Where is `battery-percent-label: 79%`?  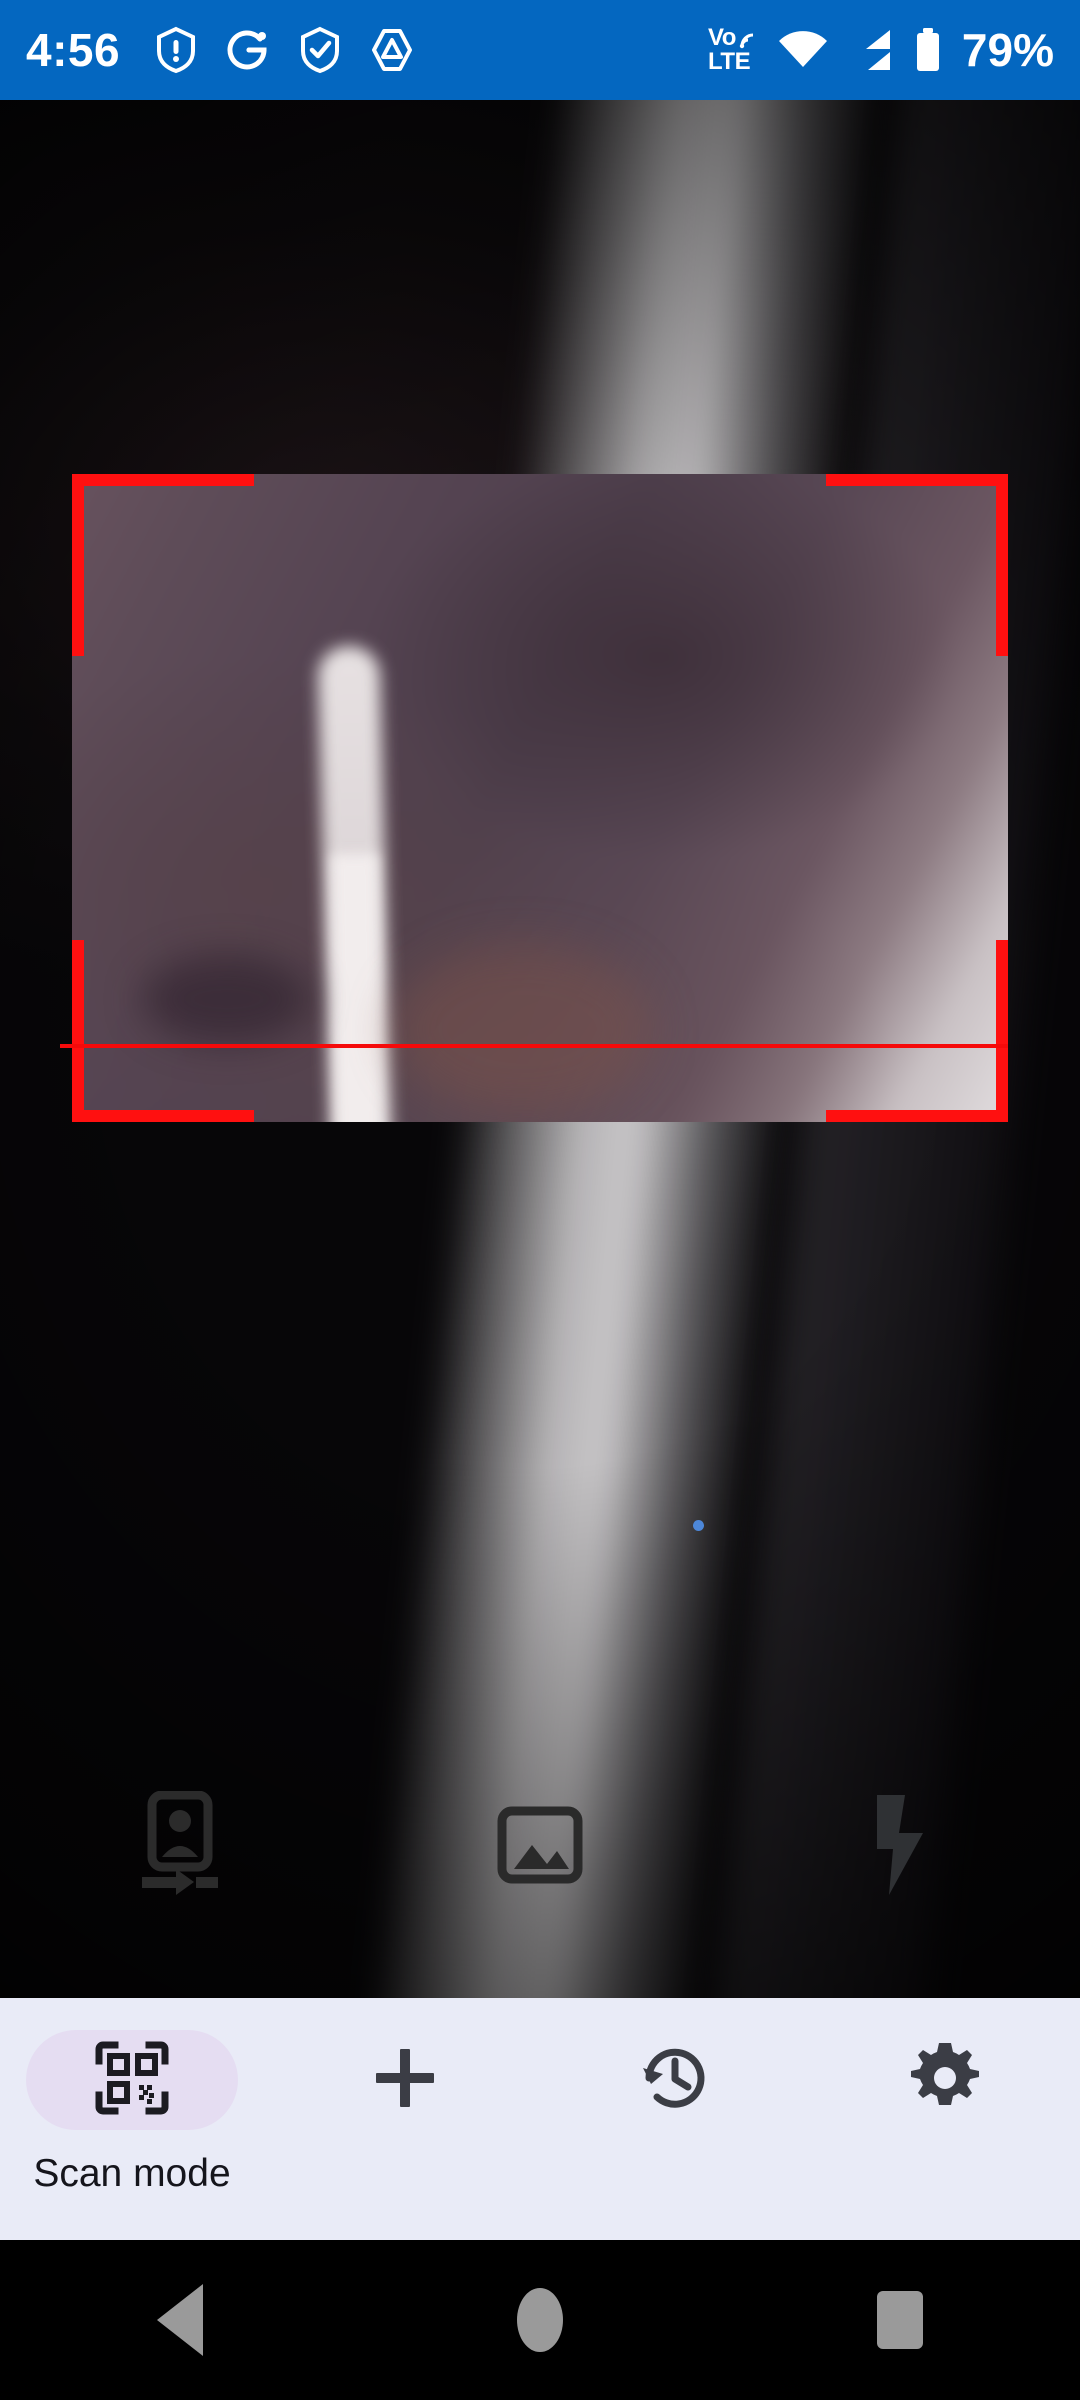
battery-percent-label: 79% is located at coordinates (1007, 50).